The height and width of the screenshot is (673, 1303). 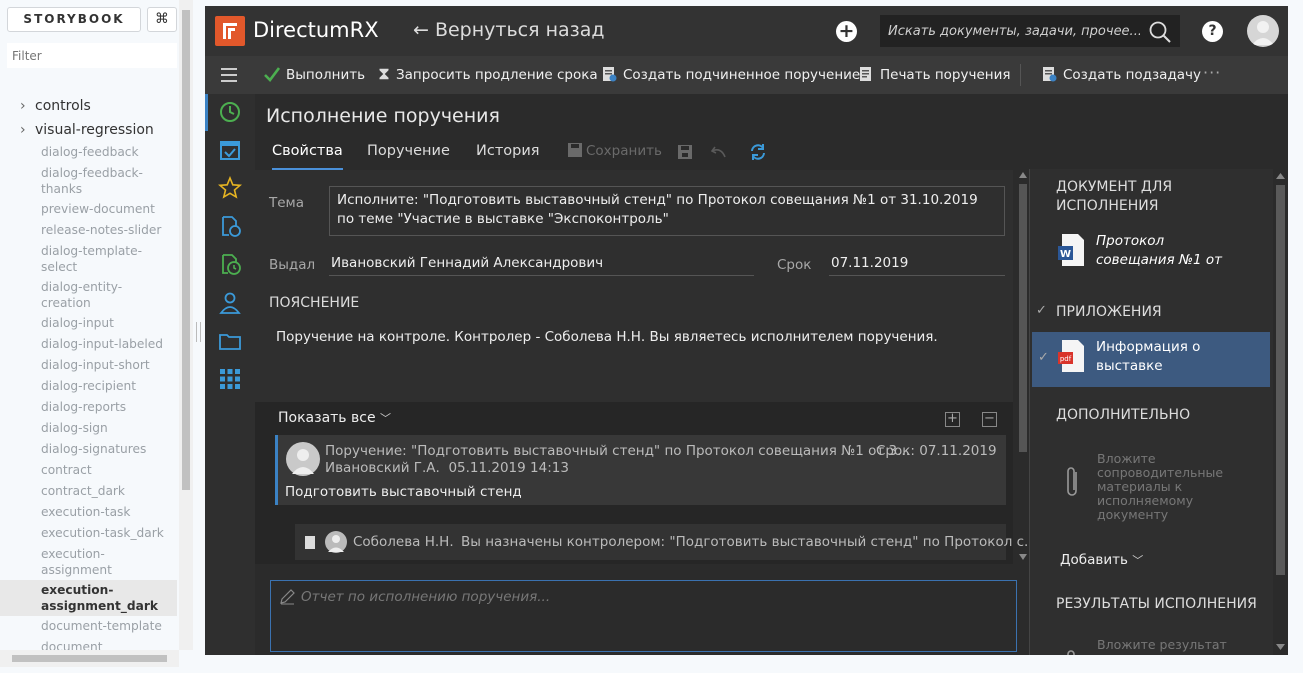 What do you see at coordinates (1160, 32) in the screenshot?
I see `search-icon` at bounding box center [1160, 32].